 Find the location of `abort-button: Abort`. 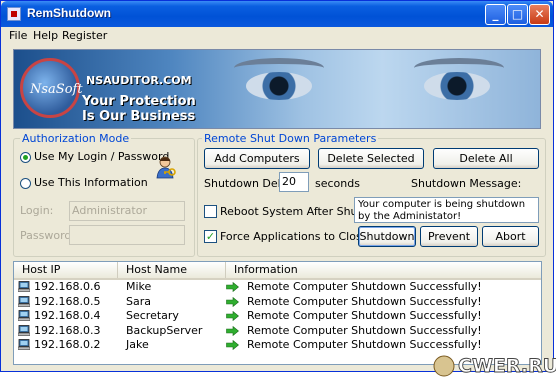

abort-button: Abort is located at coordinates (510, 236).